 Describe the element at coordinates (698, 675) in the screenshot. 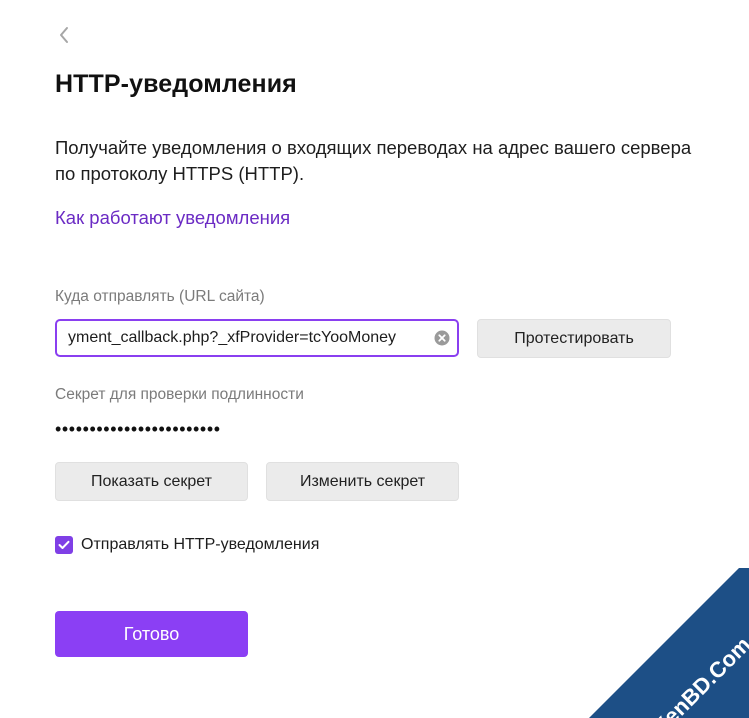

I see `watermark-text: XenBD.Com` at that location.